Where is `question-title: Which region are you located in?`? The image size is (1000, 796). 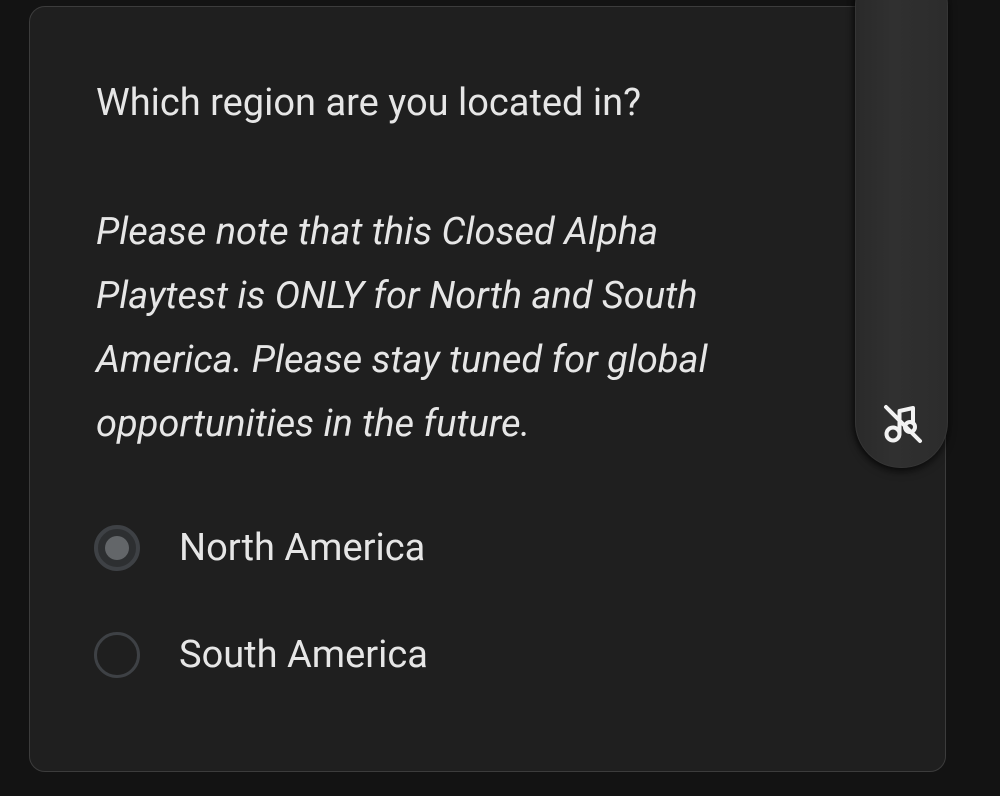
question-title: Which region are you located in? is located at coordinates (369, 103).